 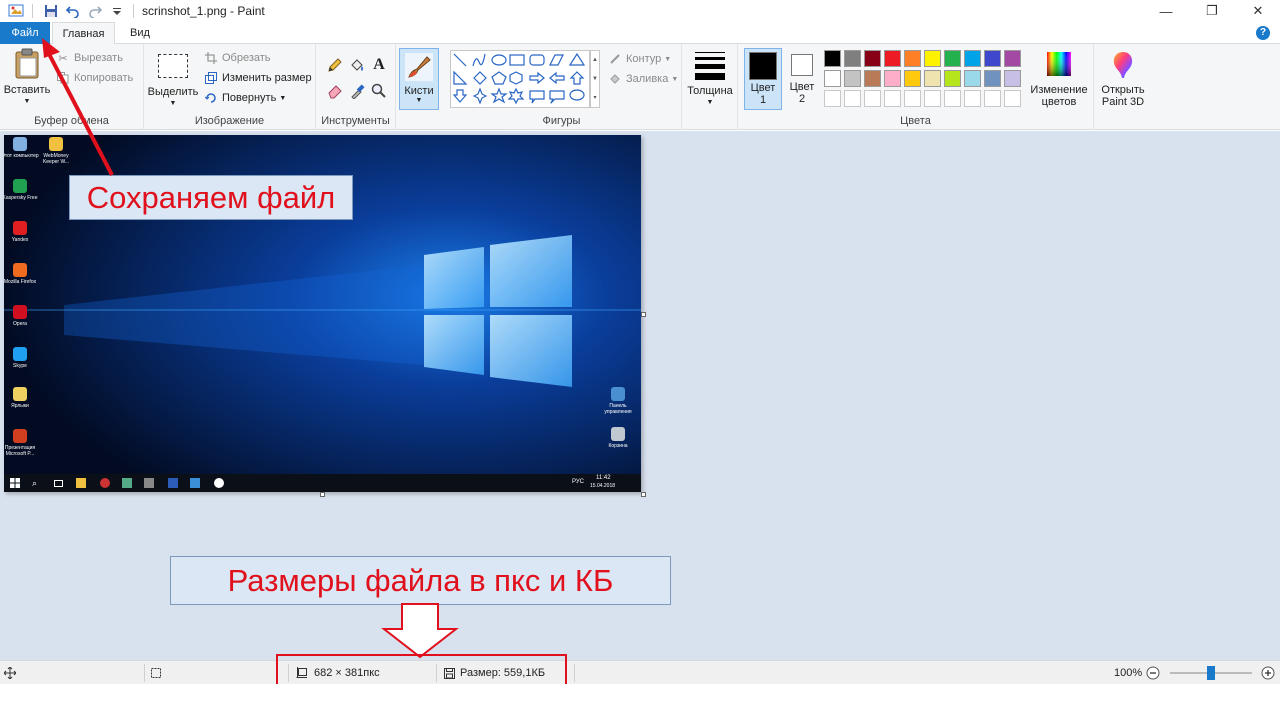 I want to click on desktop-icon: Opera, so click(x=22, y=316).